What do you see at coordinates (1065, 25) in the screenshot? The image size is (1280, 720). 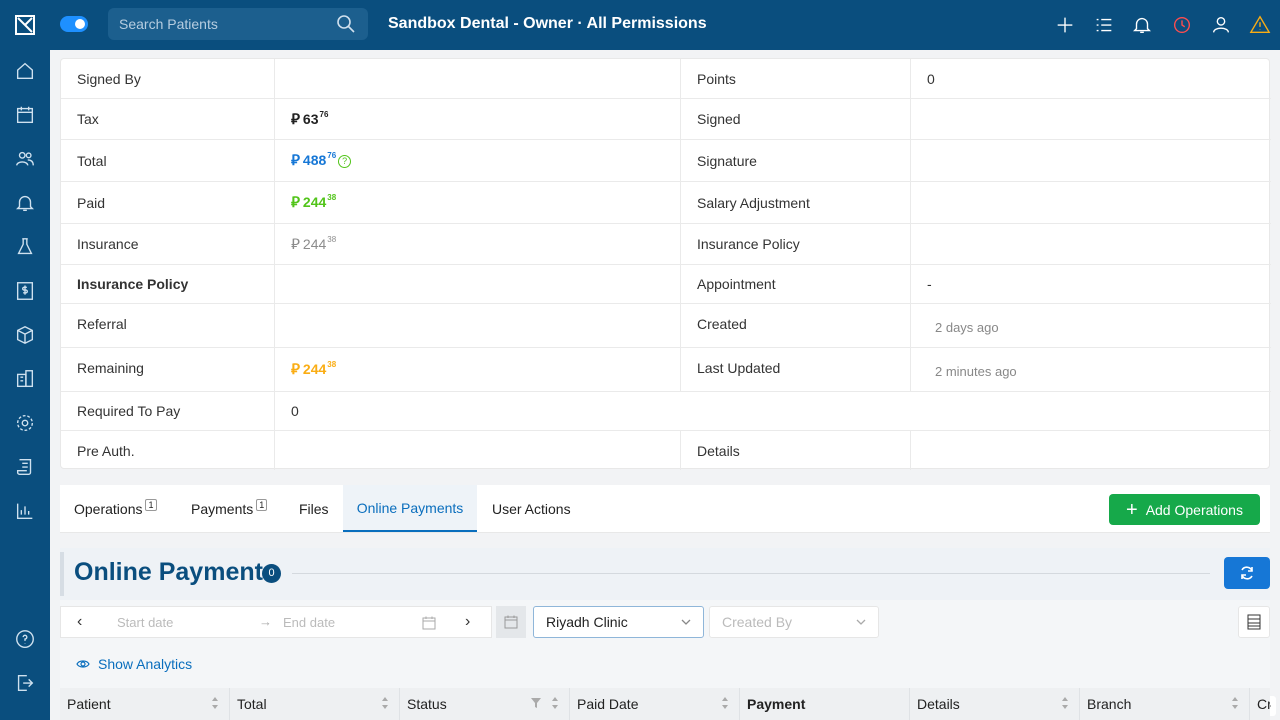 I see `plus-icon` at bounding box center [1065, 25].